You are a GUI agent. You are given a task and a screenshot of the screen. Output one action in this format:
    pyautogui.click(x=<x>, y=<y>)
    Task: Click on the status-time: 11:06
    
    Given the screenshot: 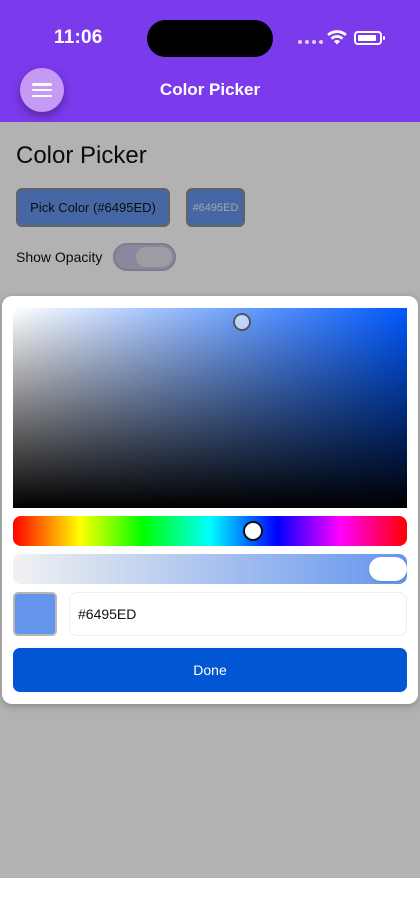 What is the action you would take?
    pyautogui.click(x=78, y=37)
    